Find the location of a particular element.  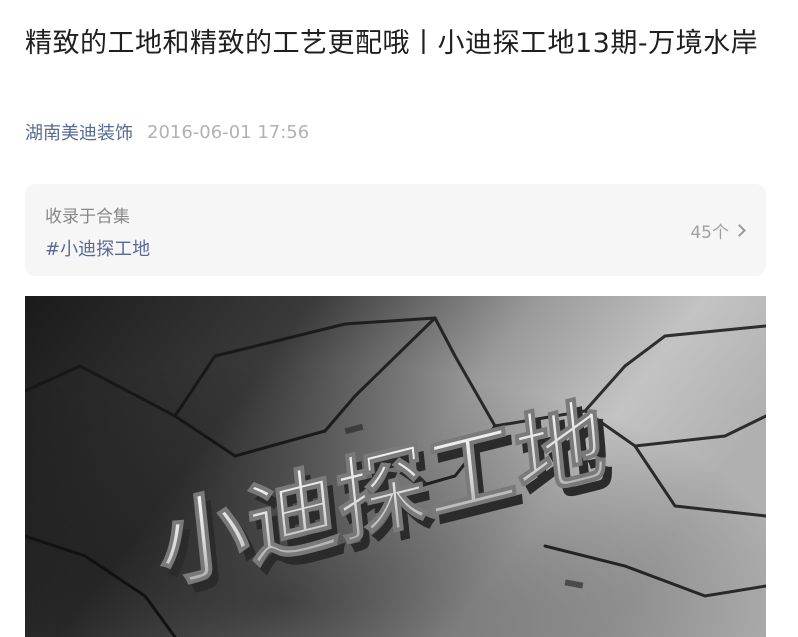

collection-label: 收录于合集 is located at coordinates (87, 217).